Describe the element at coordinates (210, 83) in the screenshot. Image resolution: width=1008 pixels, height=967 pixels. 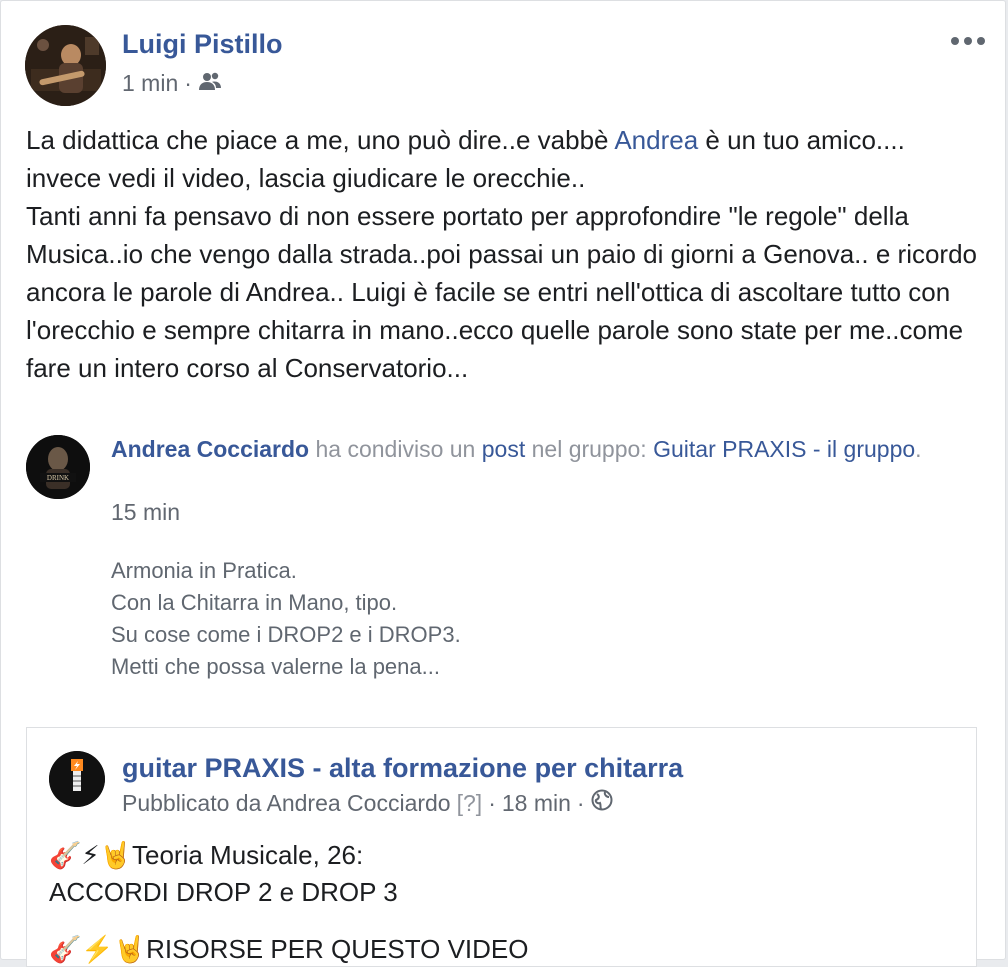
I see `friends-icon` at that location.